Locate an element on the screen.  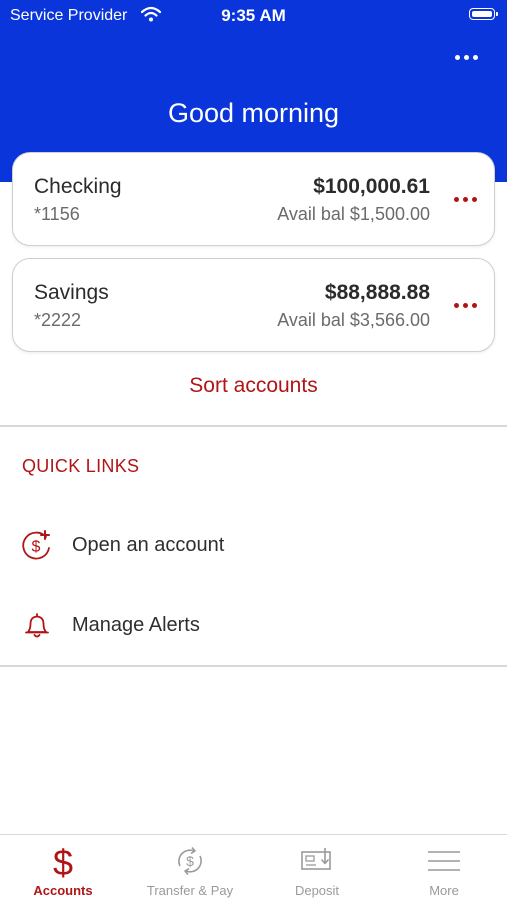
available-balance: Avail bal $1,500.00 is located at coordinates (353, 214).